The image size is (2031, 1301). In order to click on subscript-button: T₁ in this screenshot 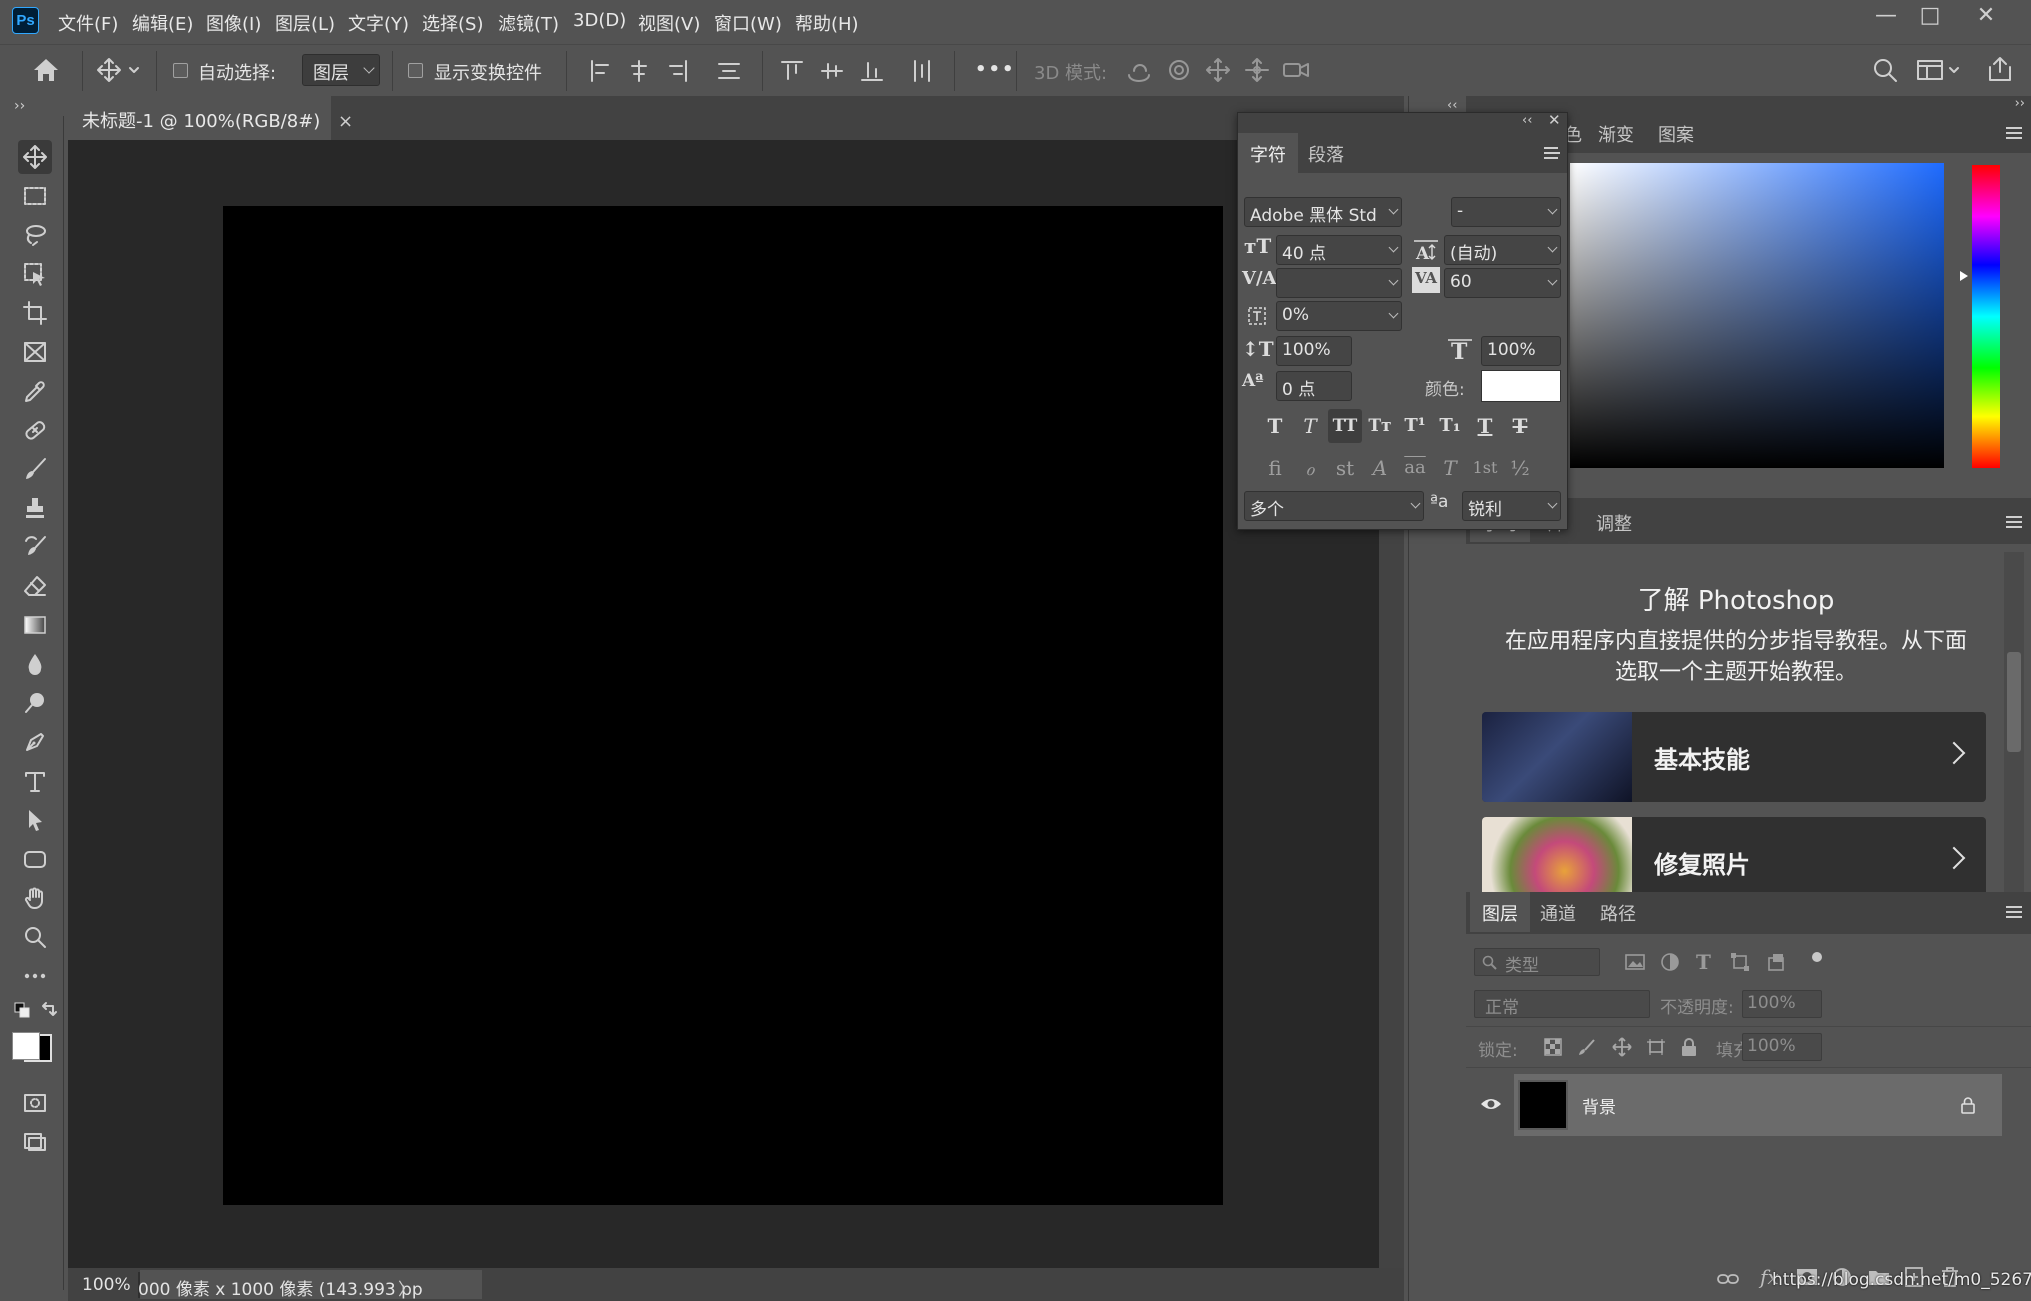, I will do `click(1450, 426)`.